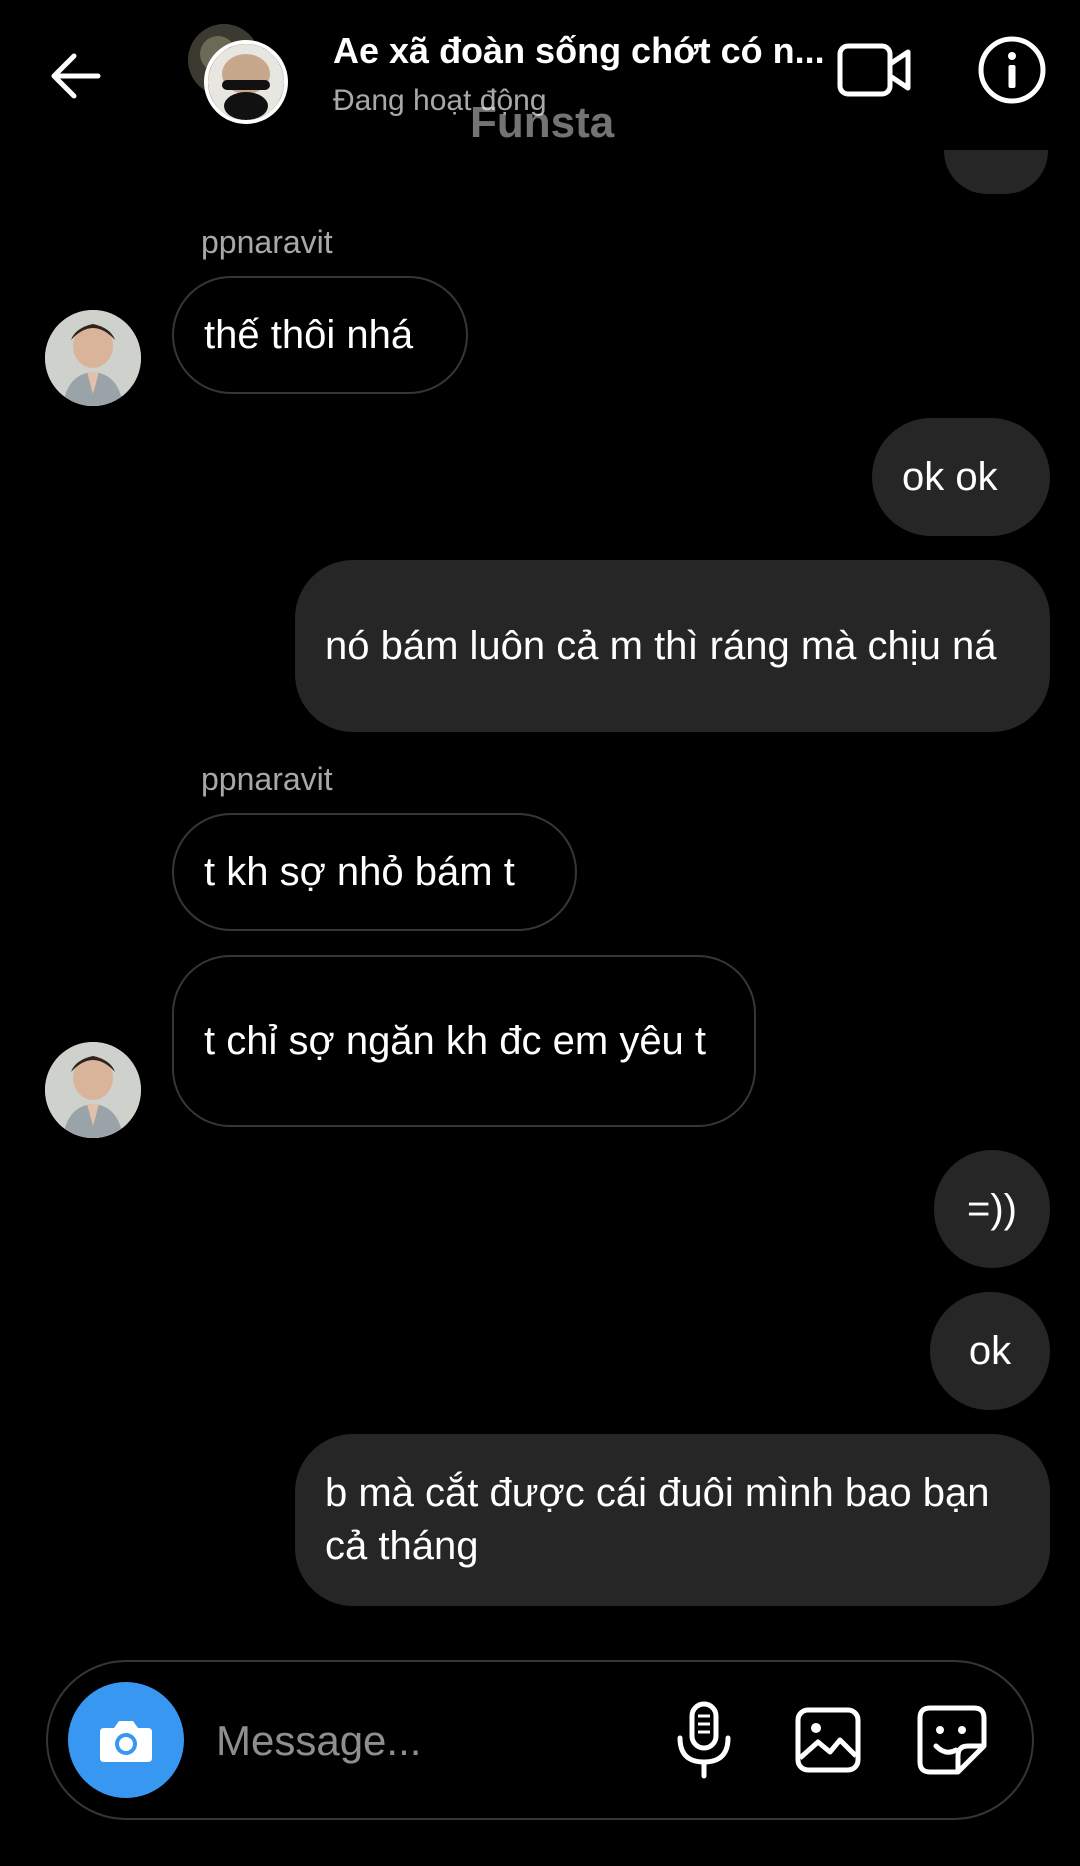 This screenshot has height=1866, width=1080. I want to click on camera-icon, so click(126, 1741).